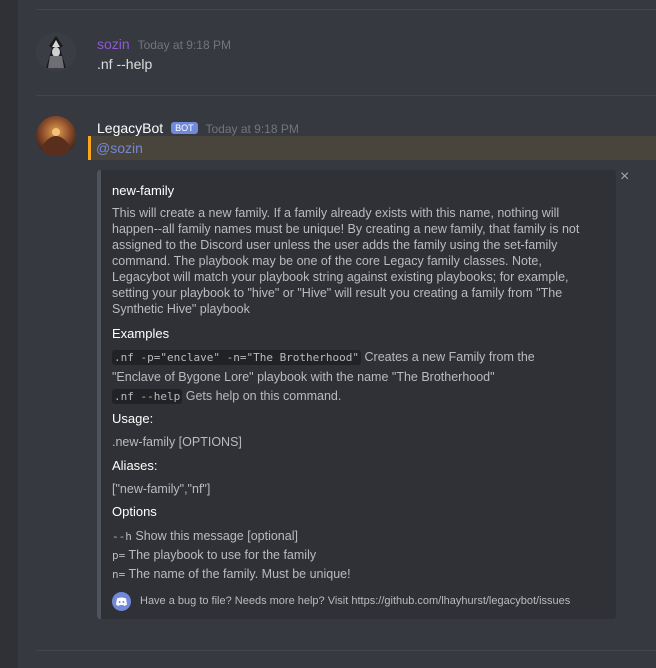 The image size is (656, 668). What do you see at coordinates (113, 44) in the screenshot?
I see `username: sozin` at bounding box center [113, 44].